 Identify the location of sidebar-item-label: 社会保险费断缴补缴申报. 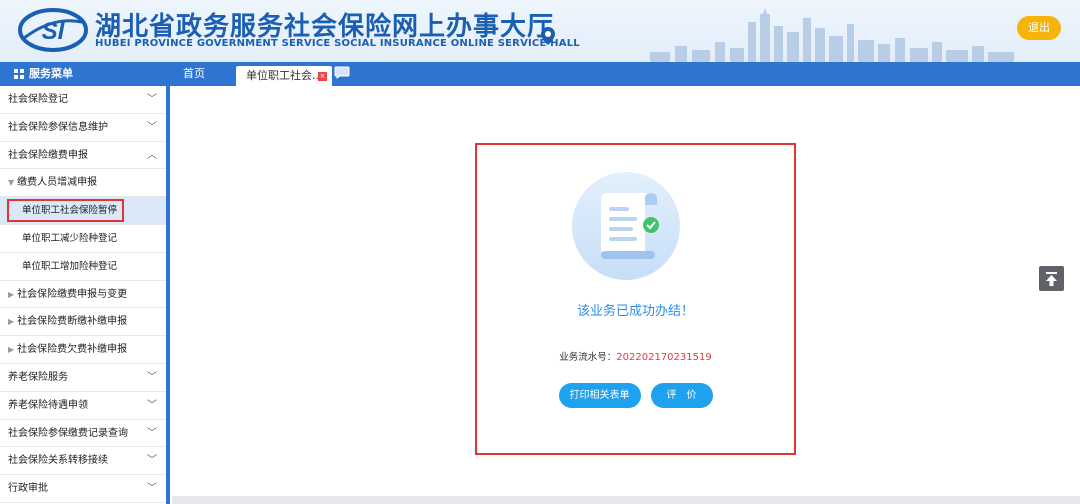
(72, 322).